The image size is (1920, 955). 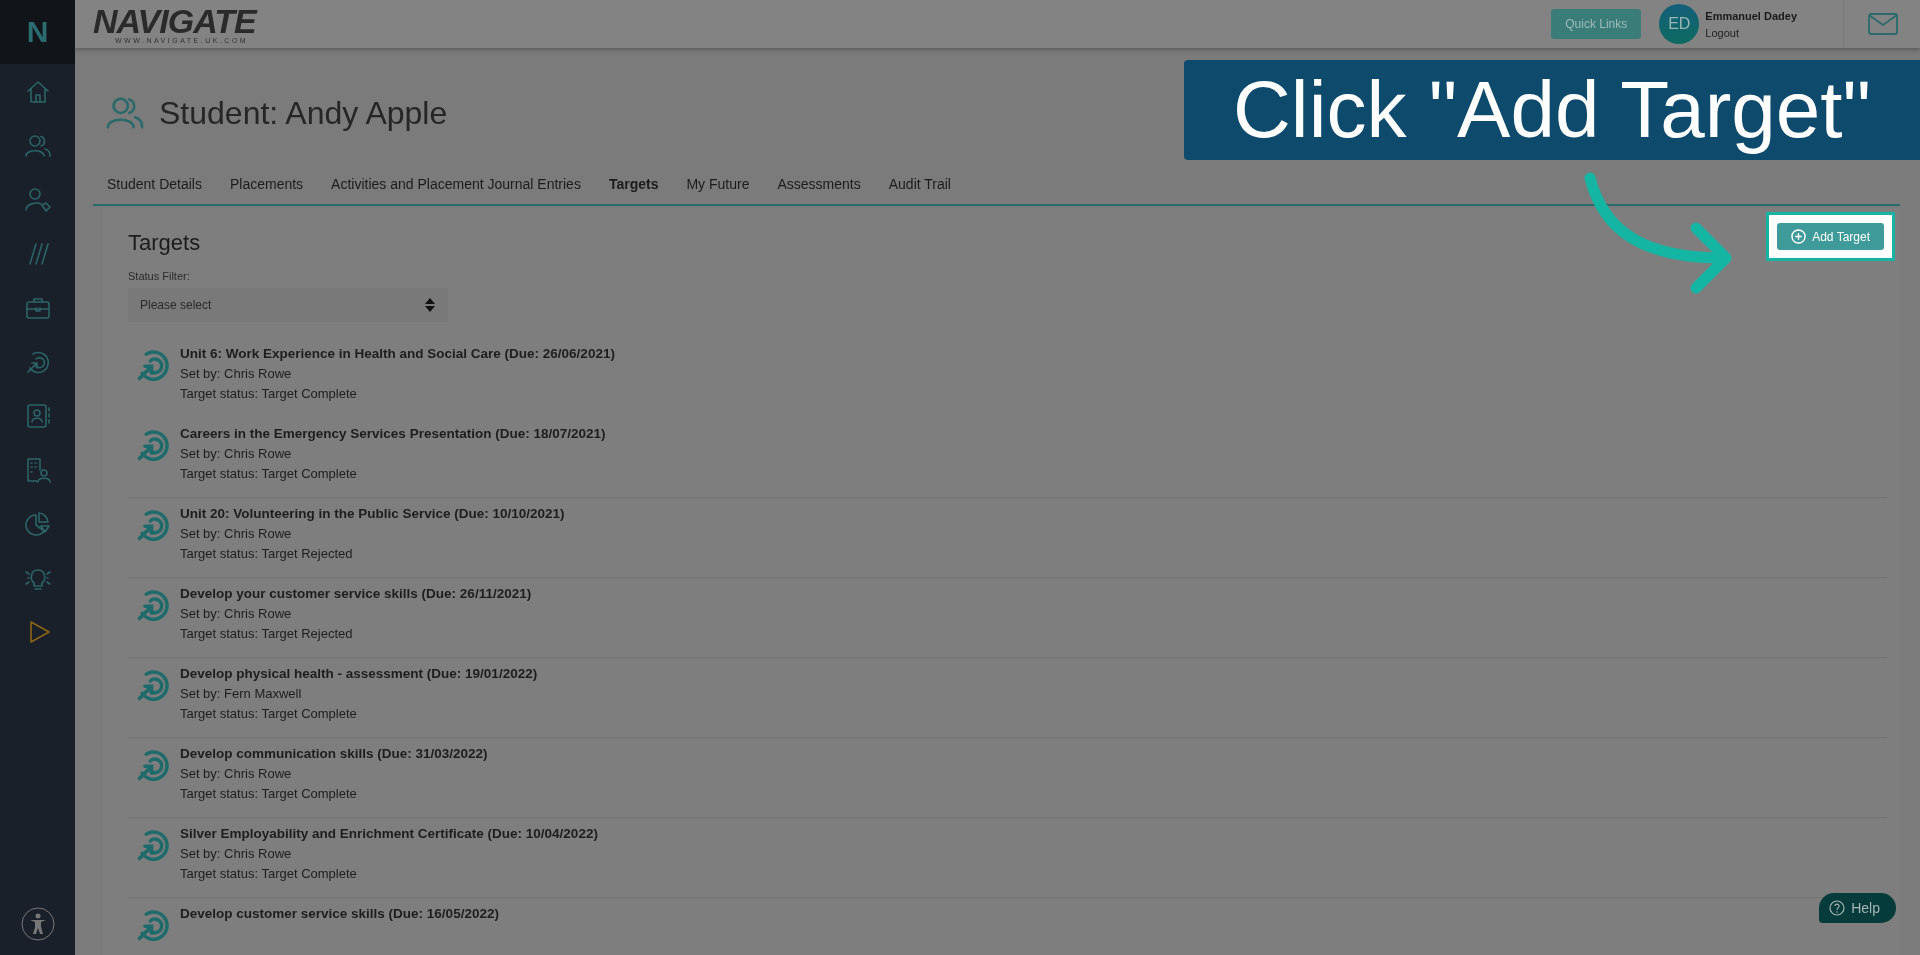 I want to click on target-set-by: Set by: Fern Maxwell, so click(x=241, y=693).